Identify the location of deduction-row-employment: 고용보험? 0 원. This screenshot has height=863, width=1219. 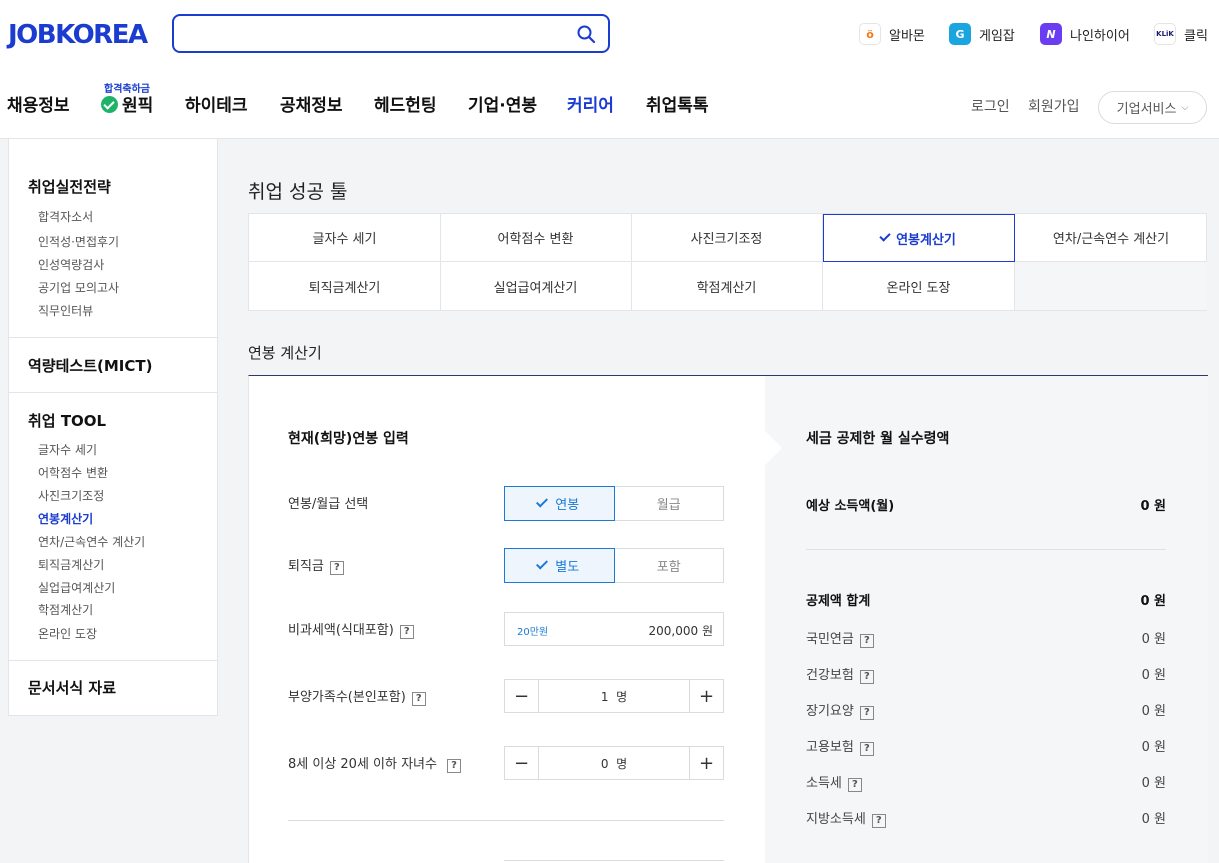
(986, 746).